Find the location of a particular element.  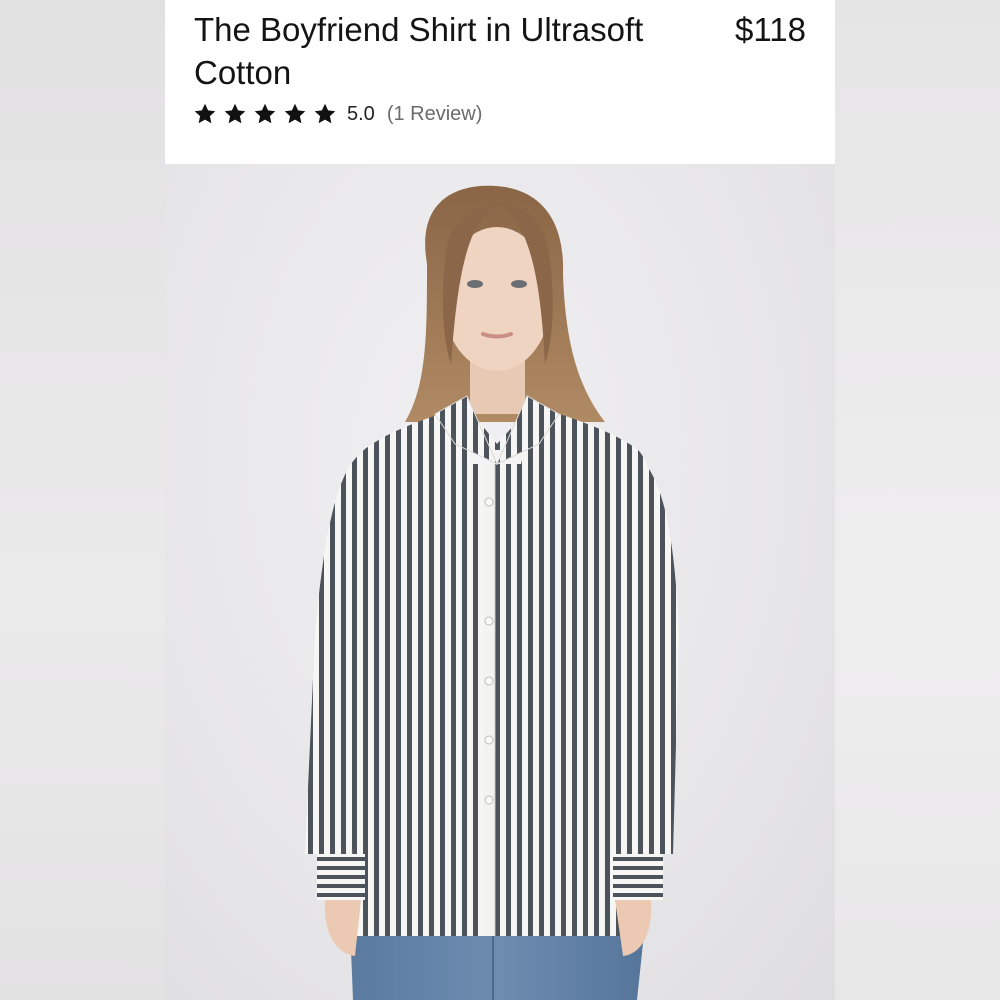

review-count-link: (1 Review) is located at coordinates (435, 114).